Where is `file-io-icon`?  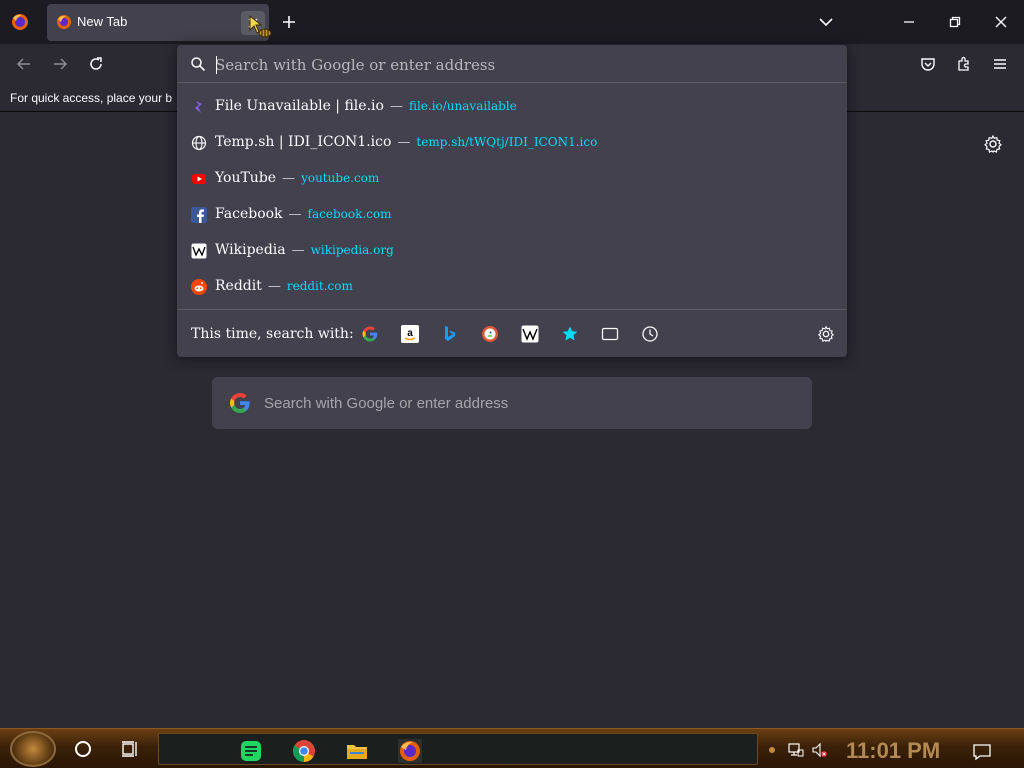
file-io-icon is located at coordinates (198, 107).